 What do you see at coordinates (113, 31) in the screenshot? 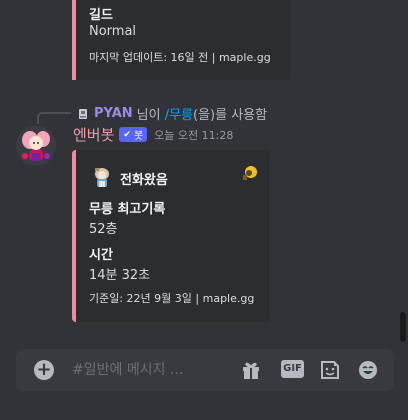
I see `embed-field-value: Normal` at bounding box center [113, 31].